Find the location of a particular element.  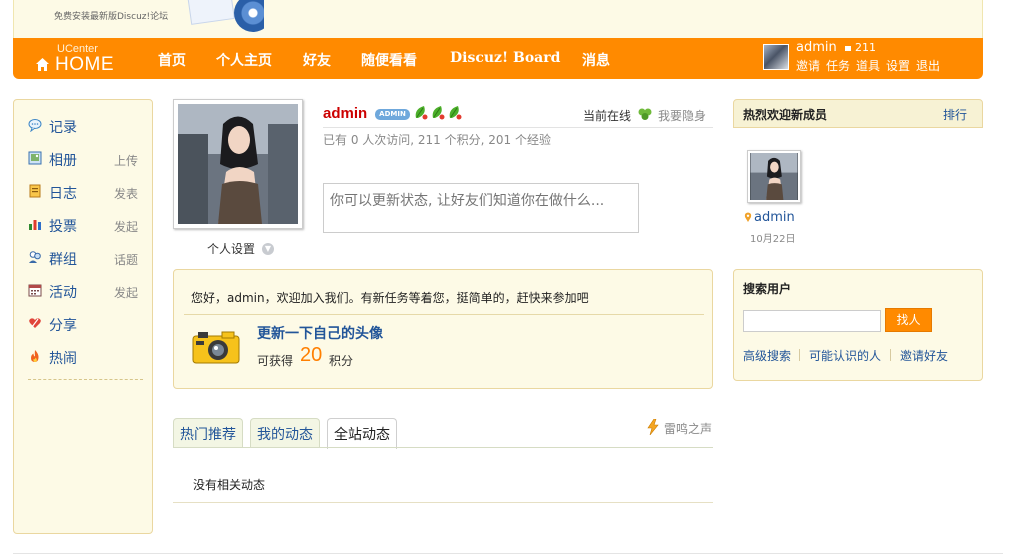

new-member-avatar is located at coordinates (774, 176).